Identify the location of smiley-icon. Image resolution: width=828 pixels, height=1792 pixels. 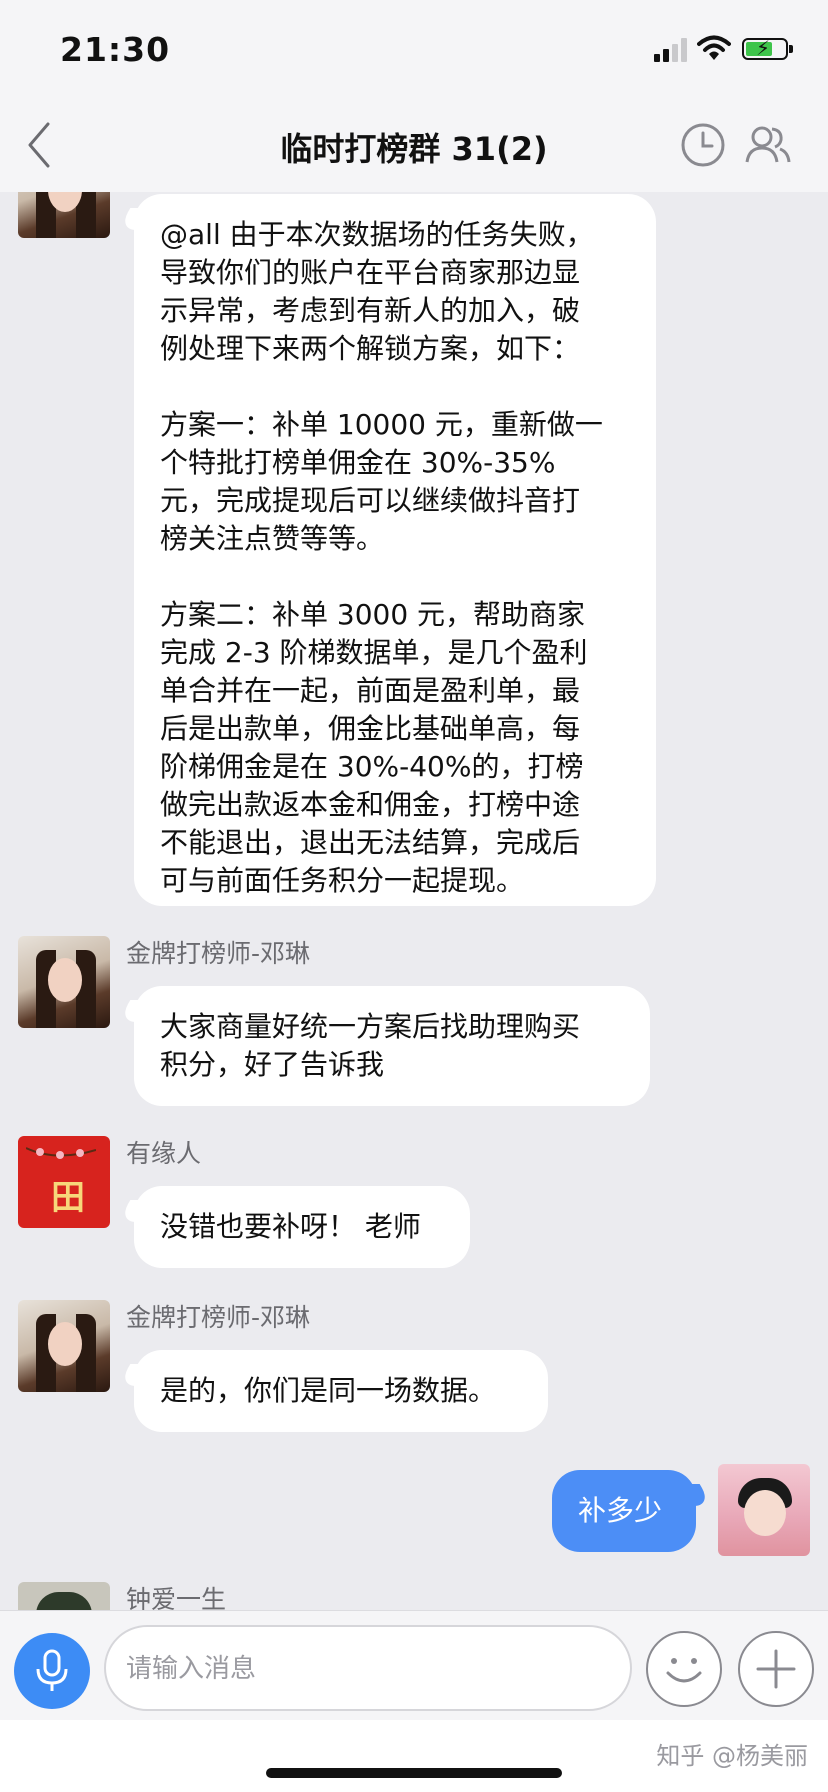
(684, 1670).